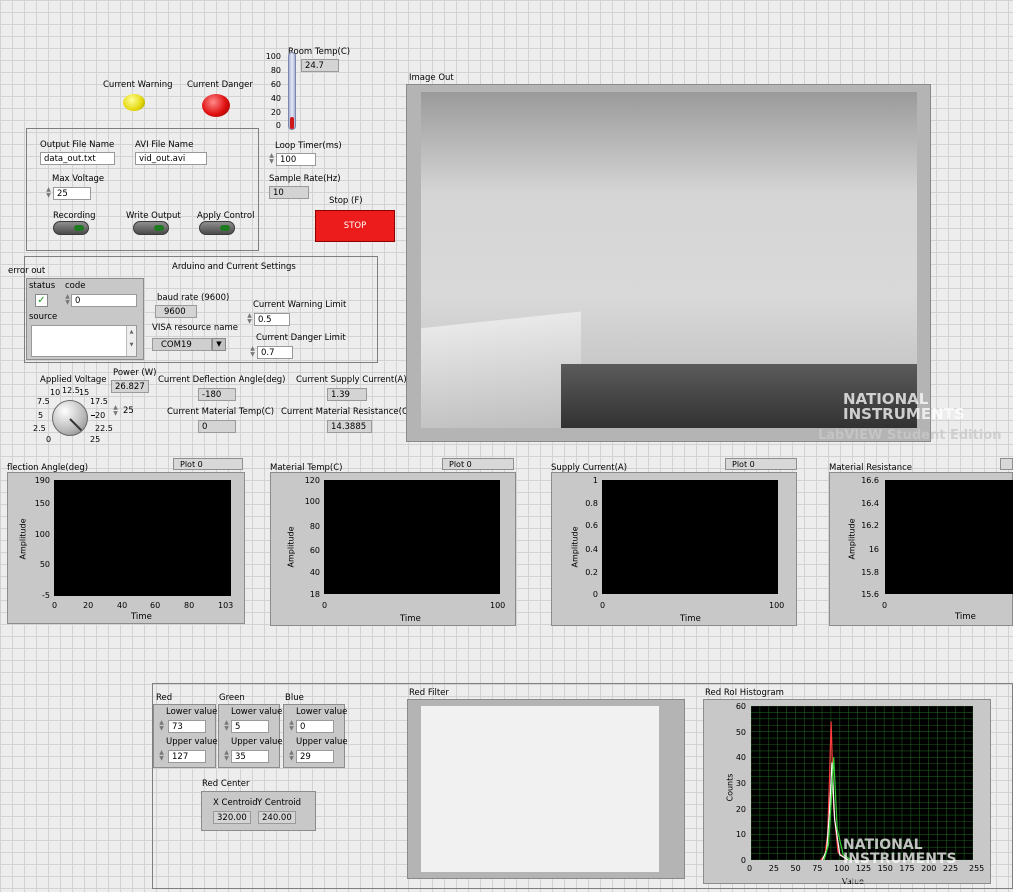  What do you see at coordinates (222, 380) in the screenshot?
I see `deflection-angle-label: Current Deflection Angle(deg)` at bounding box center [222, 380].